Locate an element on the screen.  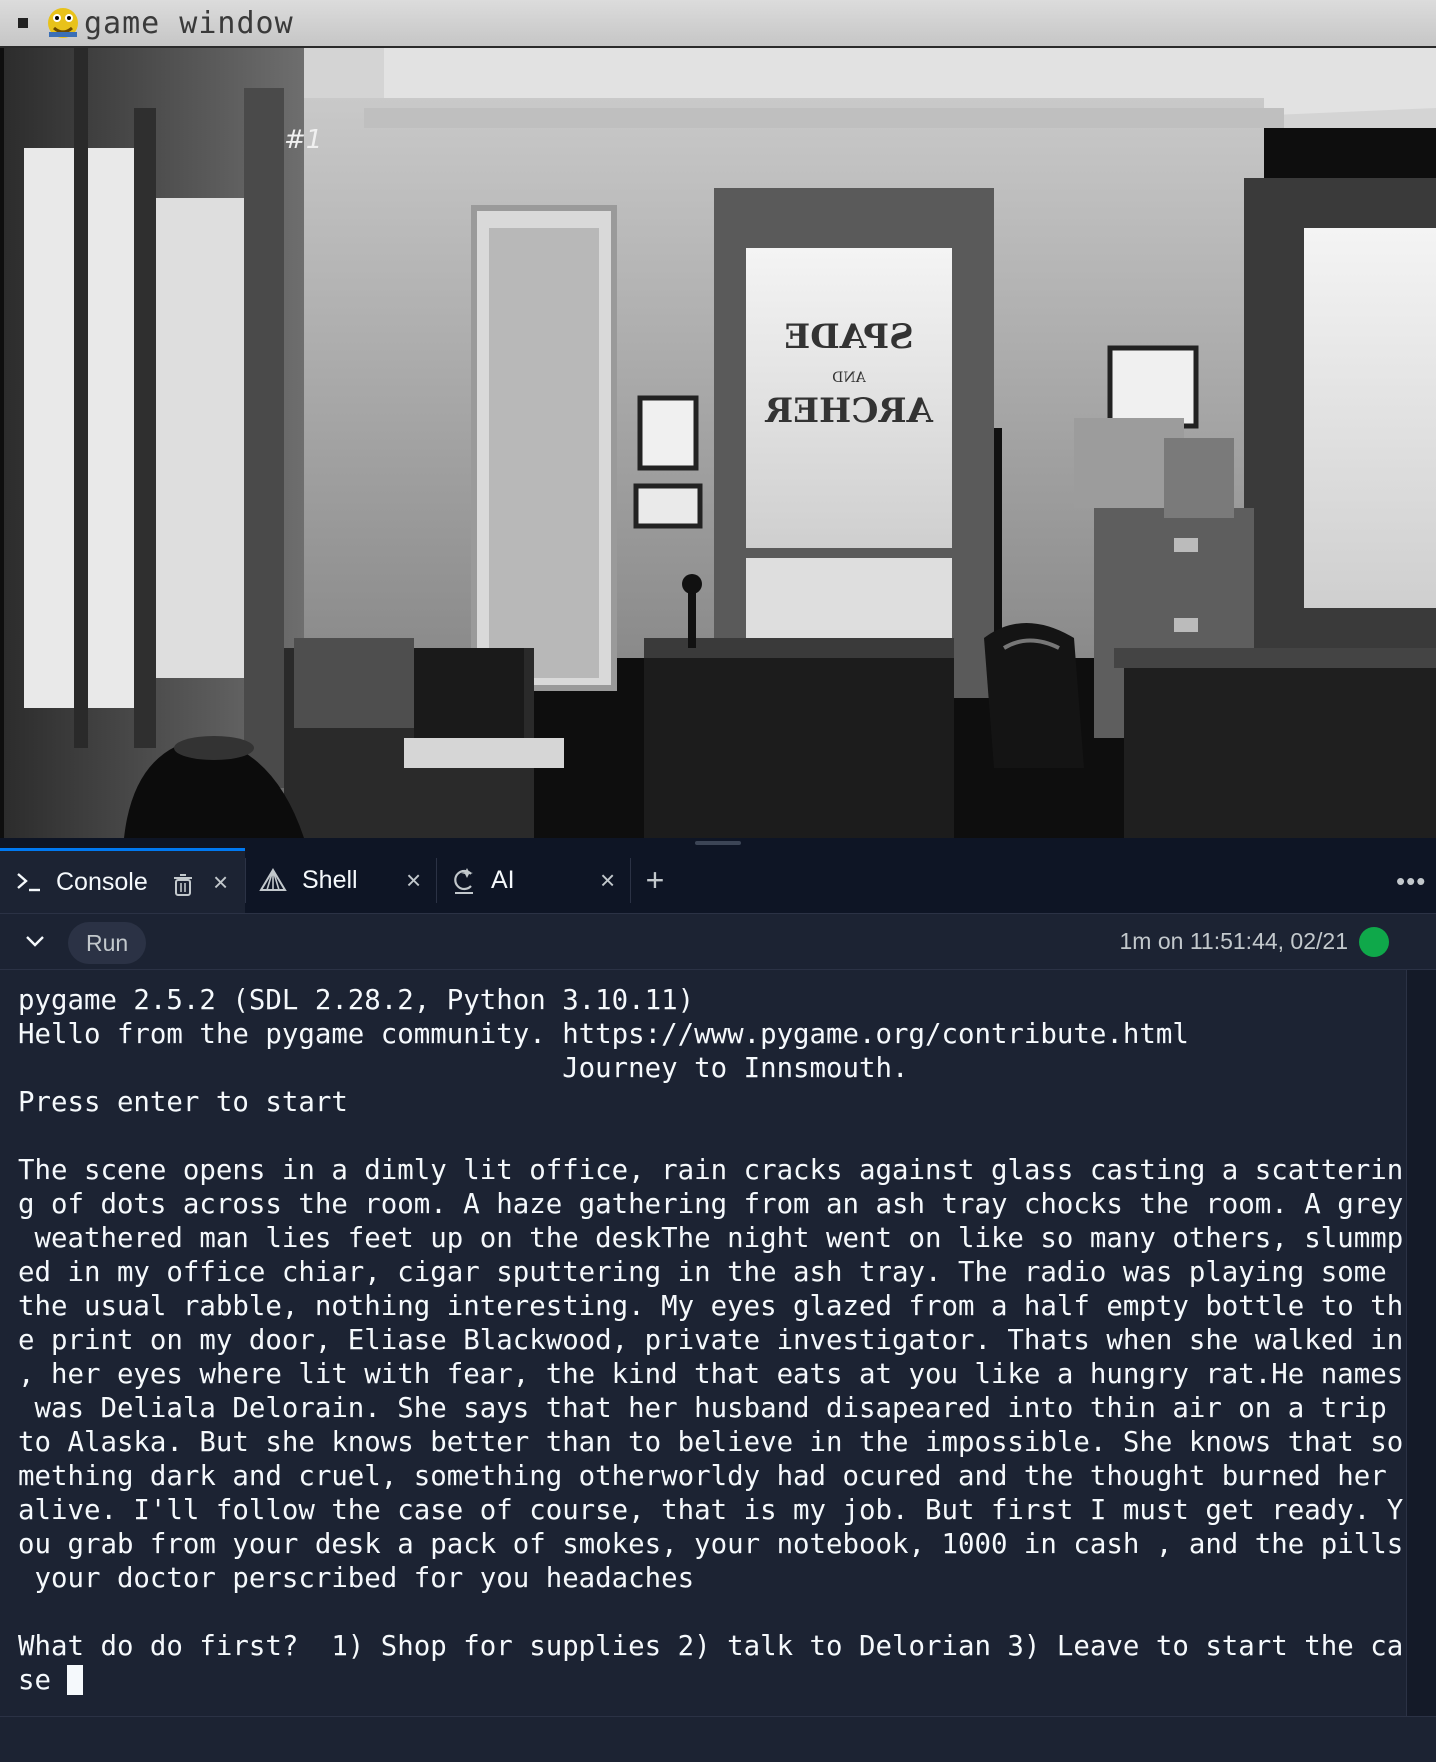
tab-ai-label: AI is located at coordinates (503, 880).